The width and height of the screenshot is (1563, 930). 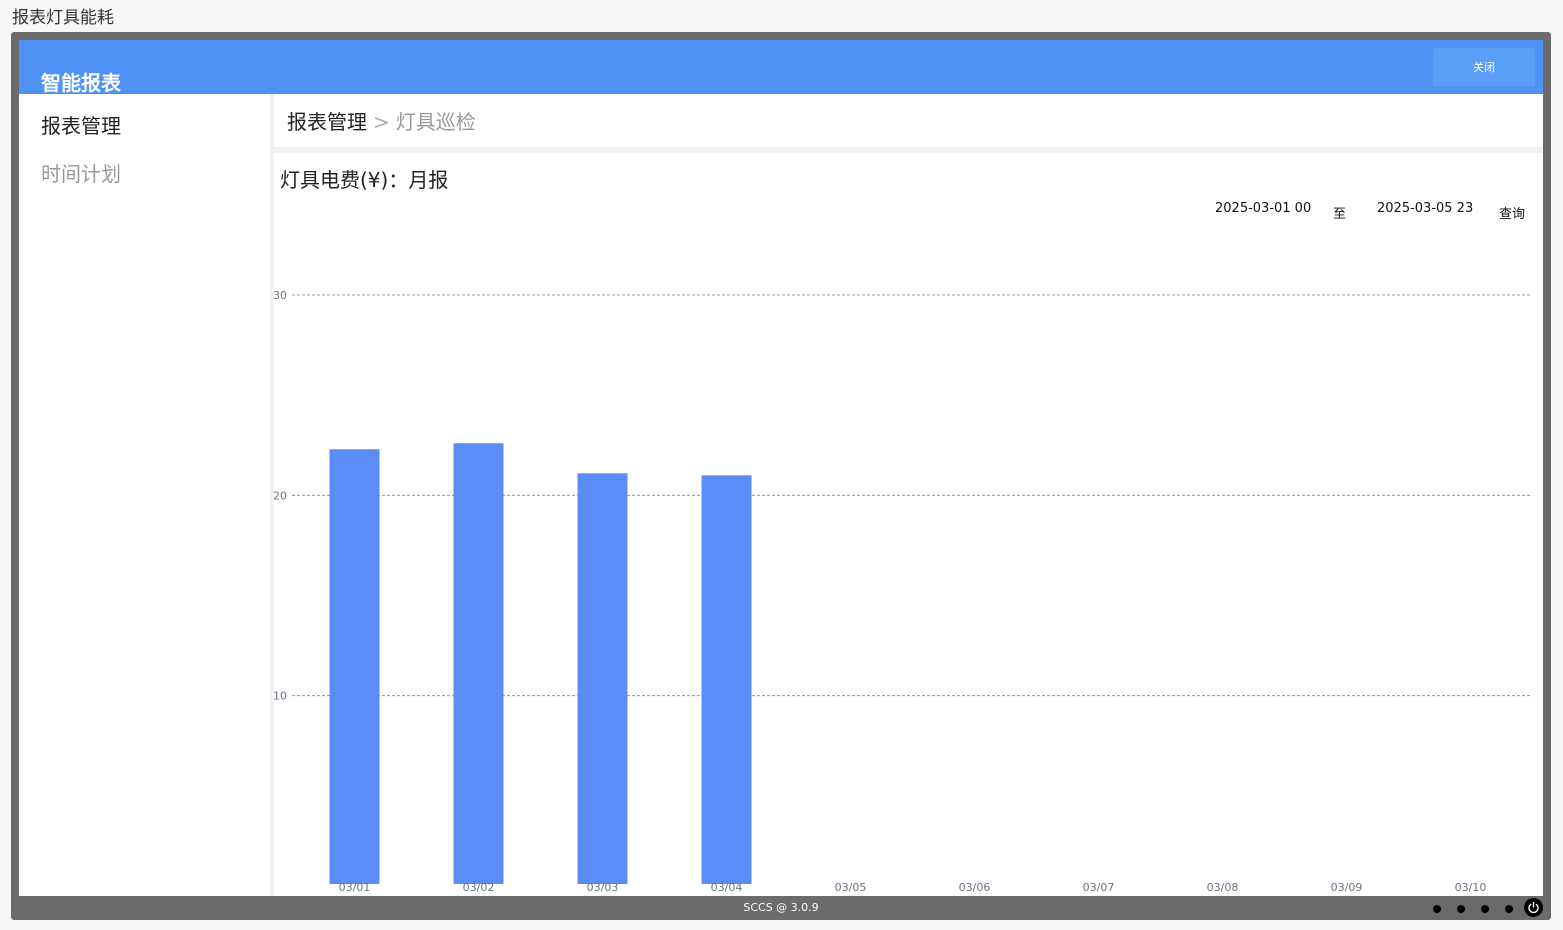 I want to click on query-button: 查询, so click(x=1512, y=212).